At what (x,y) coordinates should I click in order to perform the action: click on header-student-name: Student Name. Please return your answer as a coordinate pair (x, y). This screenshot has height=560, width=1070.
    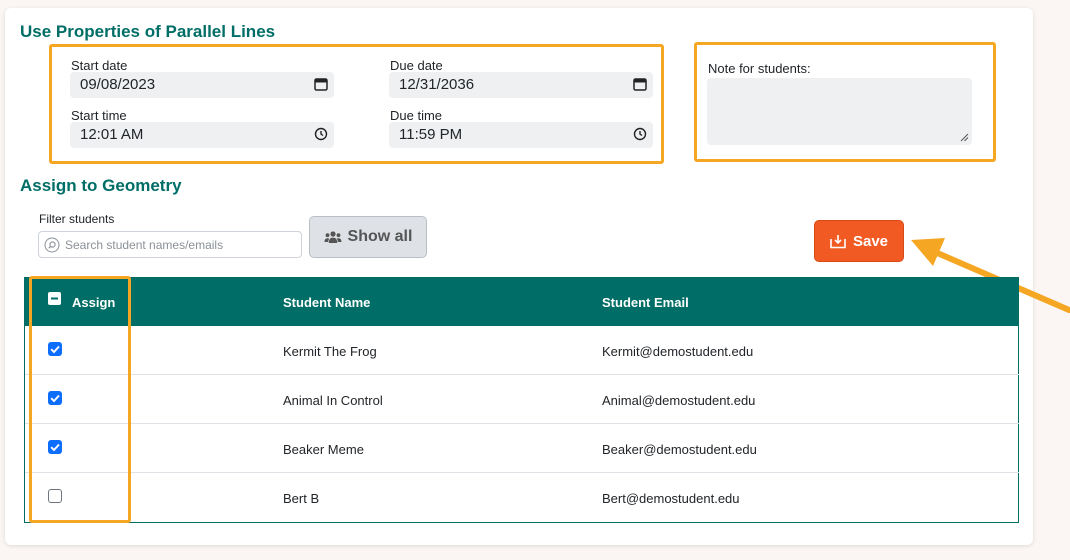
    Looking at the image, I should click on (327, 302).